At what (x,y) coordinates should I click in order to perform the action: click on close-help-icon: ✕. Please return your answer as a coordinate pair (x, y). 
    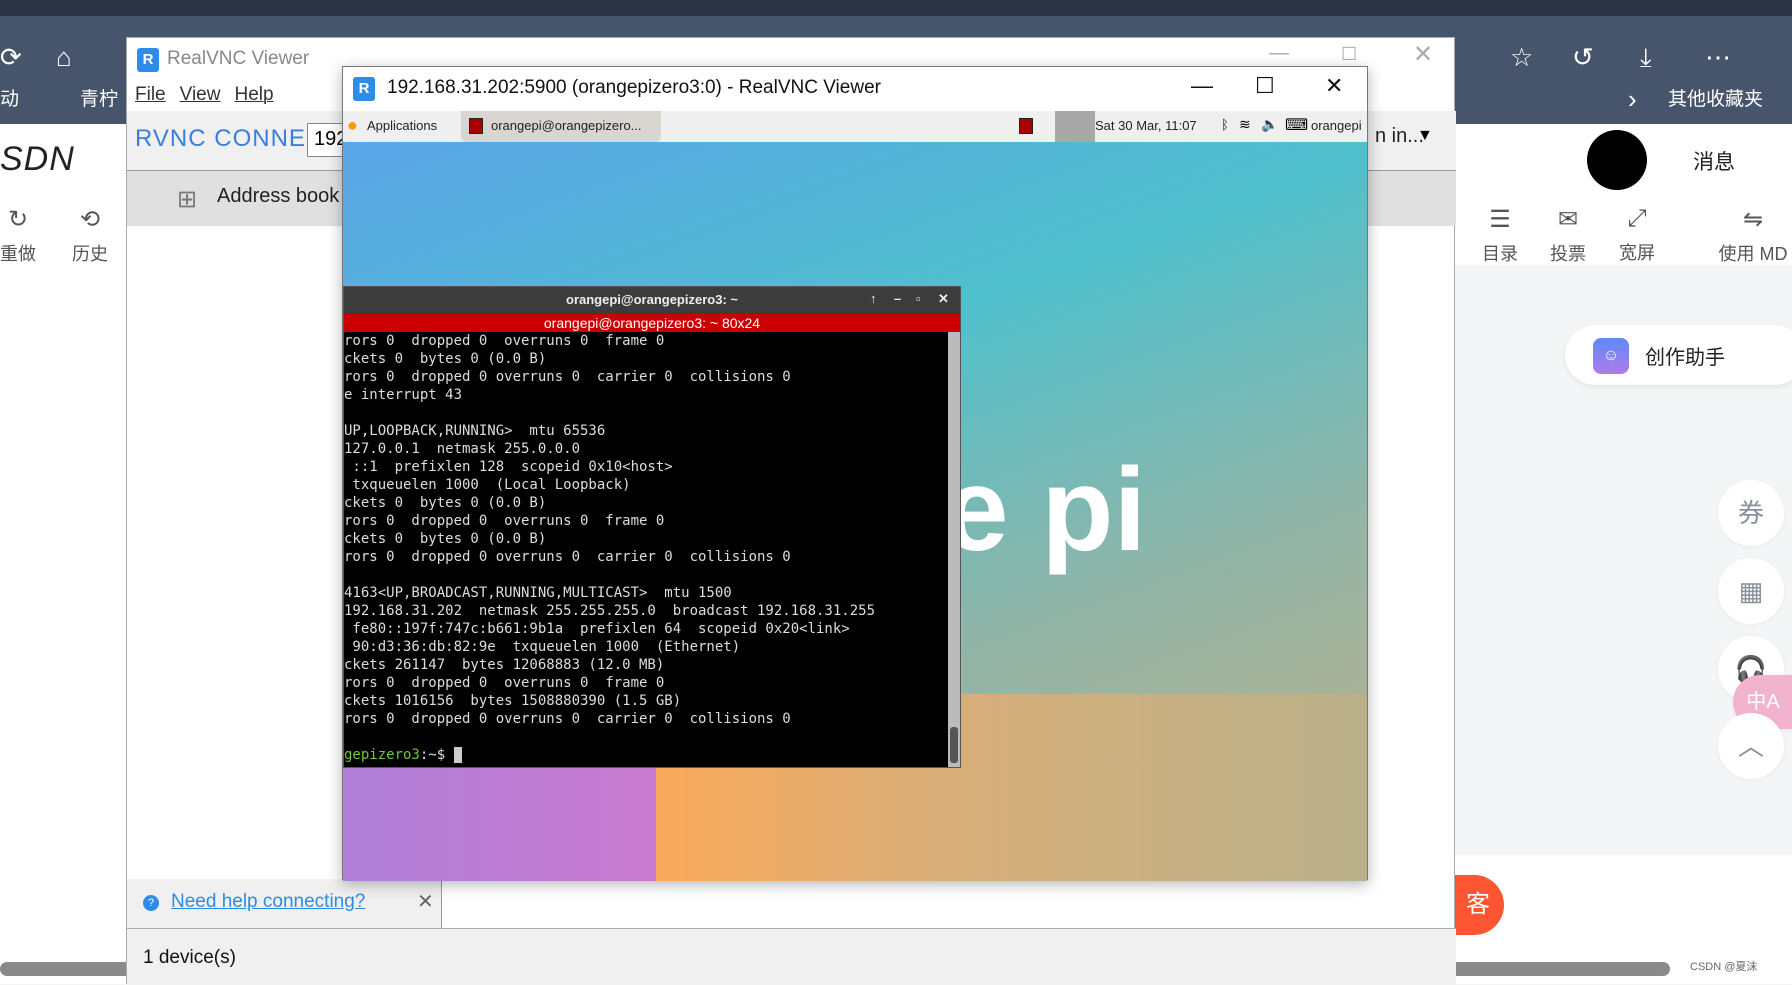
    Looking at the image, I should click on (425, 901).